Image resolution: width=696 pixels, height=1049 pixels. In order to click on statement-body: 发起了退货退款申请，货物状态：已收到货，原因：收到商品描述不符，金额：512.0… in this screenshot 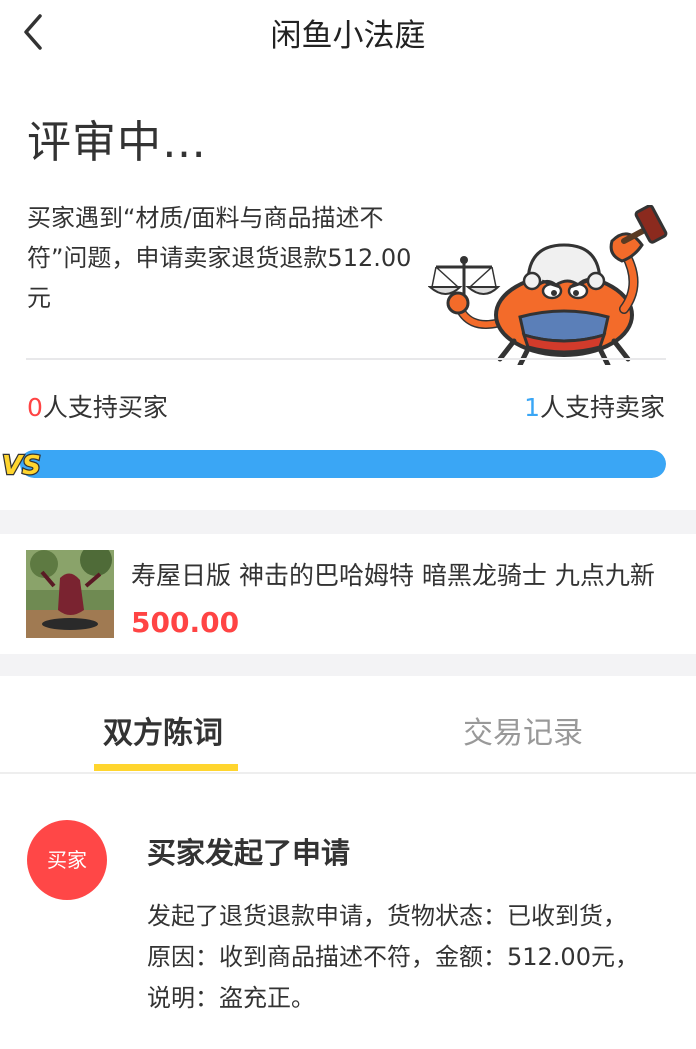, I will do `click(393, 957)`.